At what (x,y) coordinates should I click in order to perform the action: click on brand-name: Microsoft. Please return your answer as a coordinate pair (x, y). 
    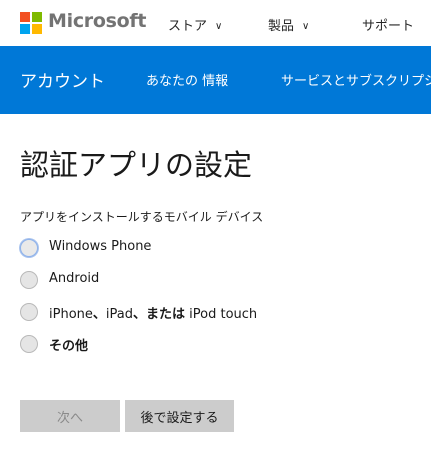
    Looking at the image, I should click on (97, 21).